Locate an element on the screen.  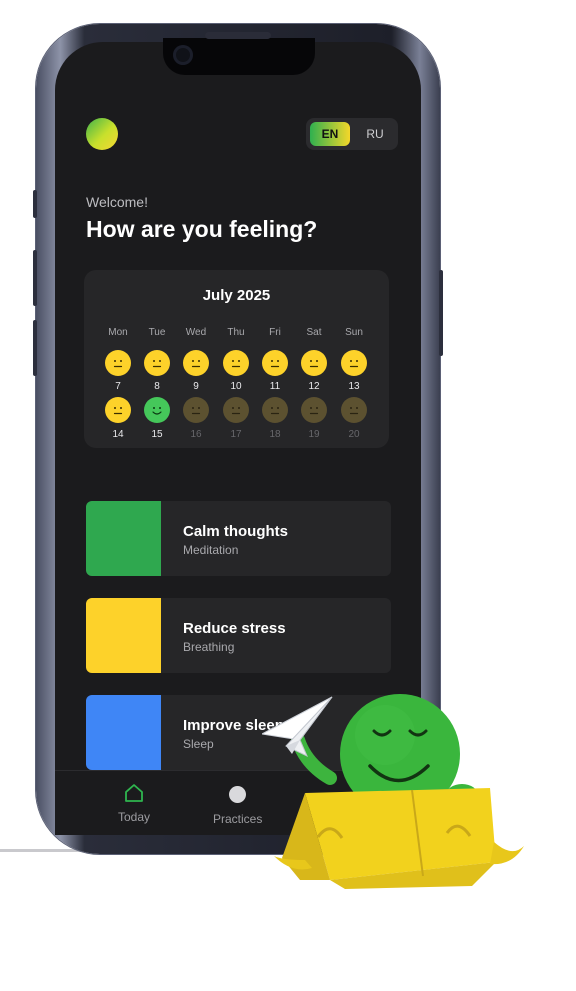
volume-up-button is located at coordinates (35, 278).